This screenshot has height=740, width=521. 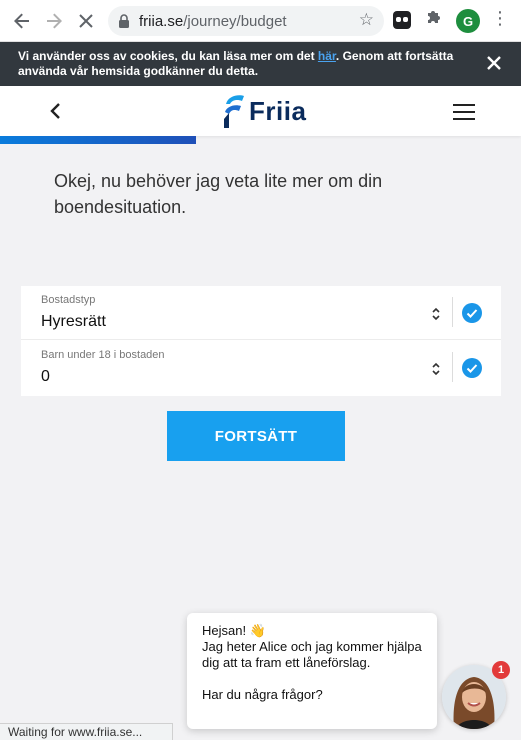 I want to click on field-label: Bostadstyp, so click(x=68, y=300).